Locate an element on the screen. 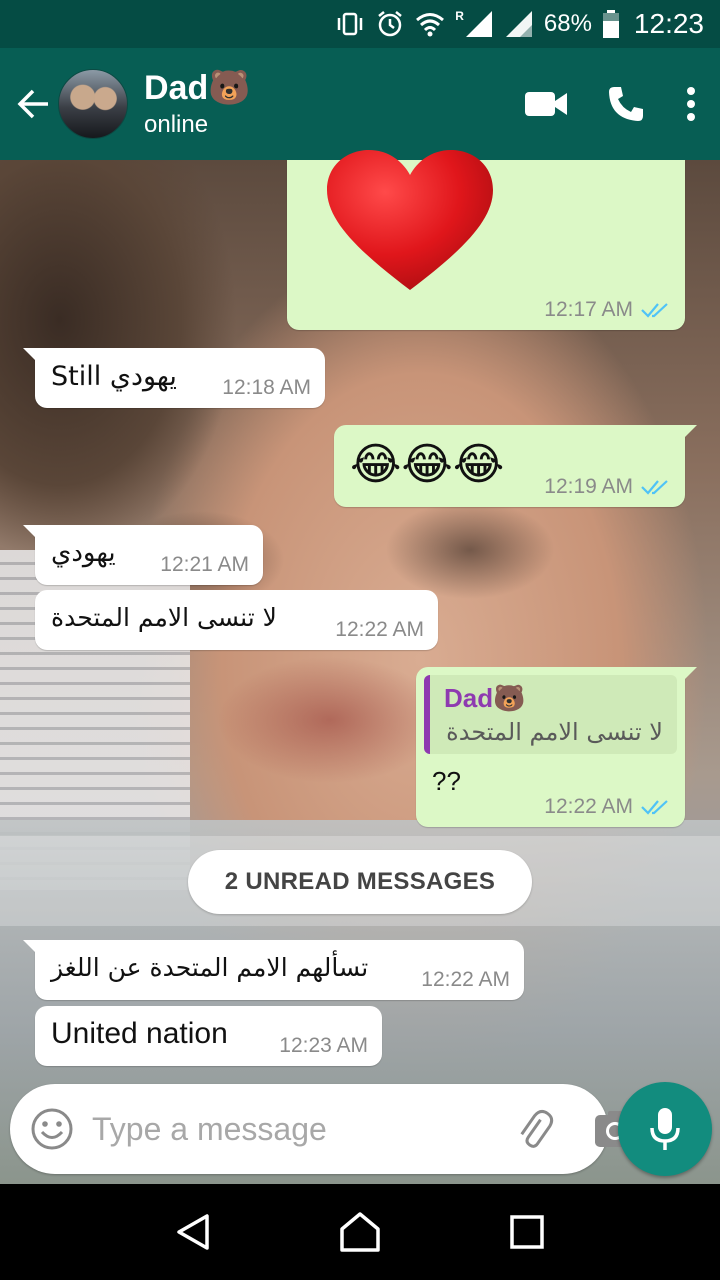  message-text: Still يهودي is located at coordinates (114, 377).